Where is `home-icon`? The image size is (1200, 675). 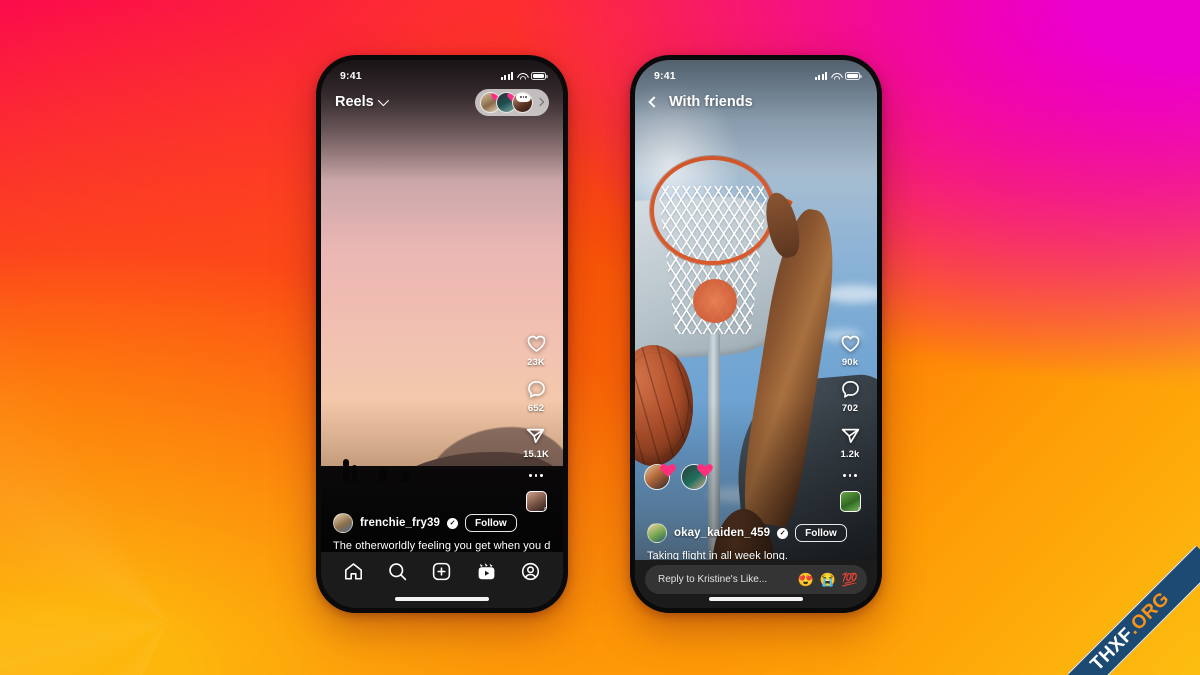 home-icon is located at coordinates (353, 571).